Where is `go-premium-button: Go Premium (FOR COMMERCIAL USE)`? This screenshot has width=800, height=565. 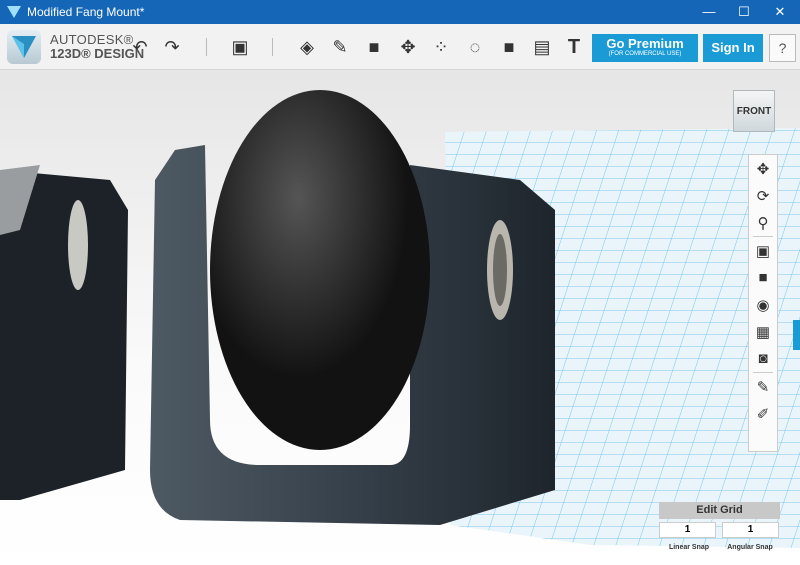
go-premium-button: Go Premium (FOR COMMERCIAL USE) is located at coordinates (645, 48).